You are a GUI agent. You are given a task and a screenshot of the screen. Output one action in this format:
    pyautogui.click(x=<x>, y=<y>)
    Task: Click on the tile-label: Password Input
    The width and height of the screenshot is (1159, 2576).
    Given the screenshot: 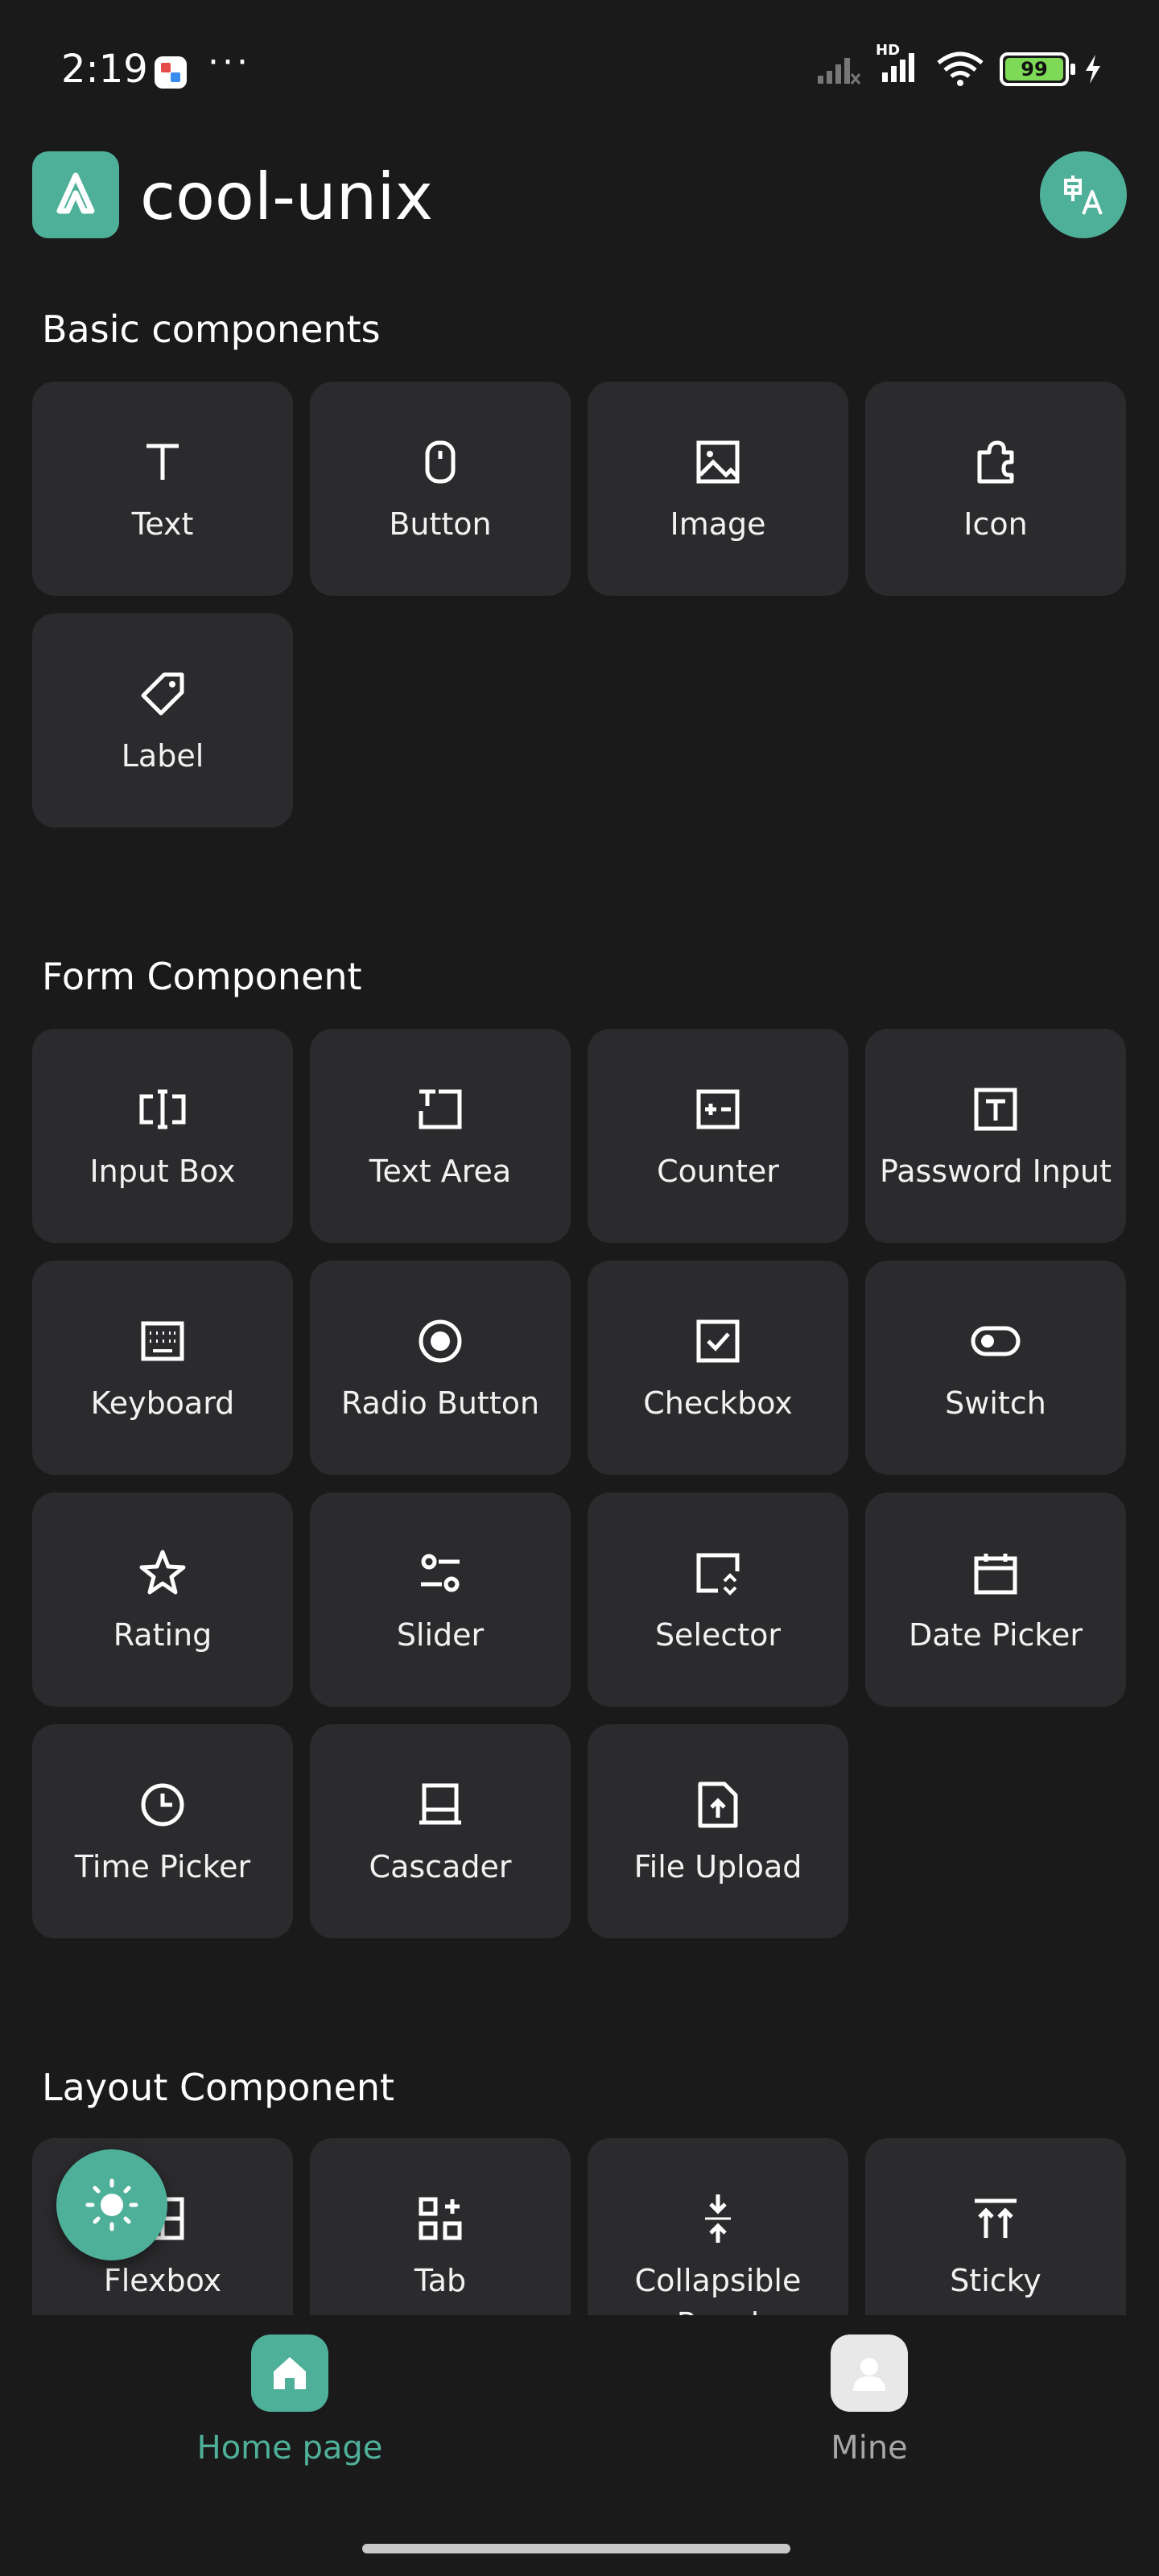 What is the action you would take?
    pyautogui.click(x=996, y=1171)
    